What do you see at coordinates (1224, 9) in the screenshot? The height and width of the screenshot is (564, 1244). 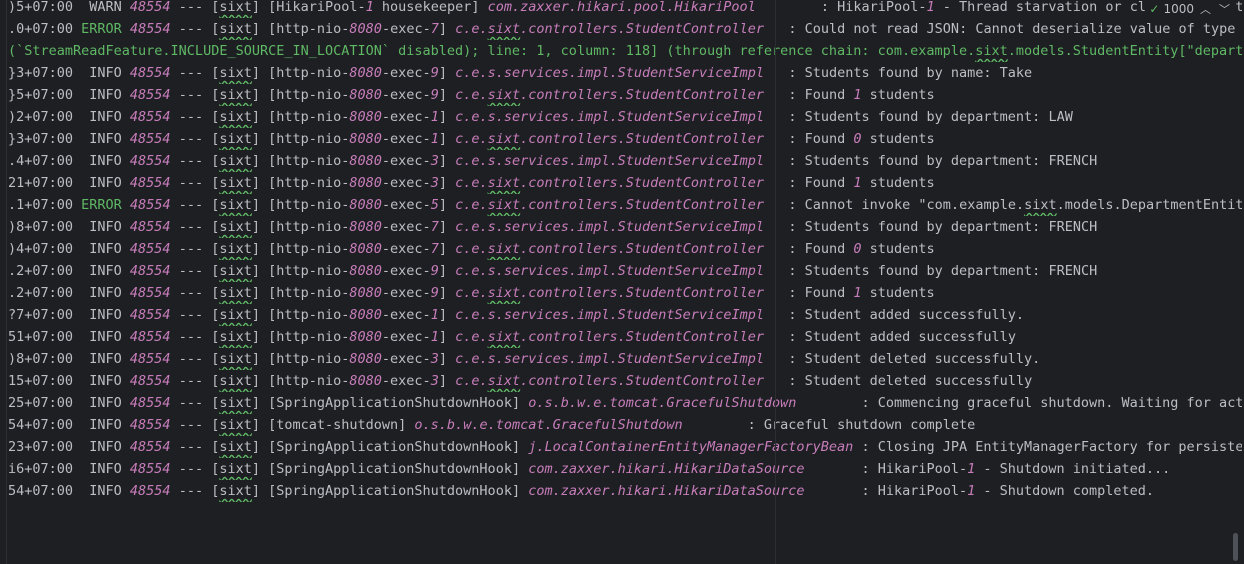 I see `chevron-down-icon: ﹀` at bounding box center [1224, 9].